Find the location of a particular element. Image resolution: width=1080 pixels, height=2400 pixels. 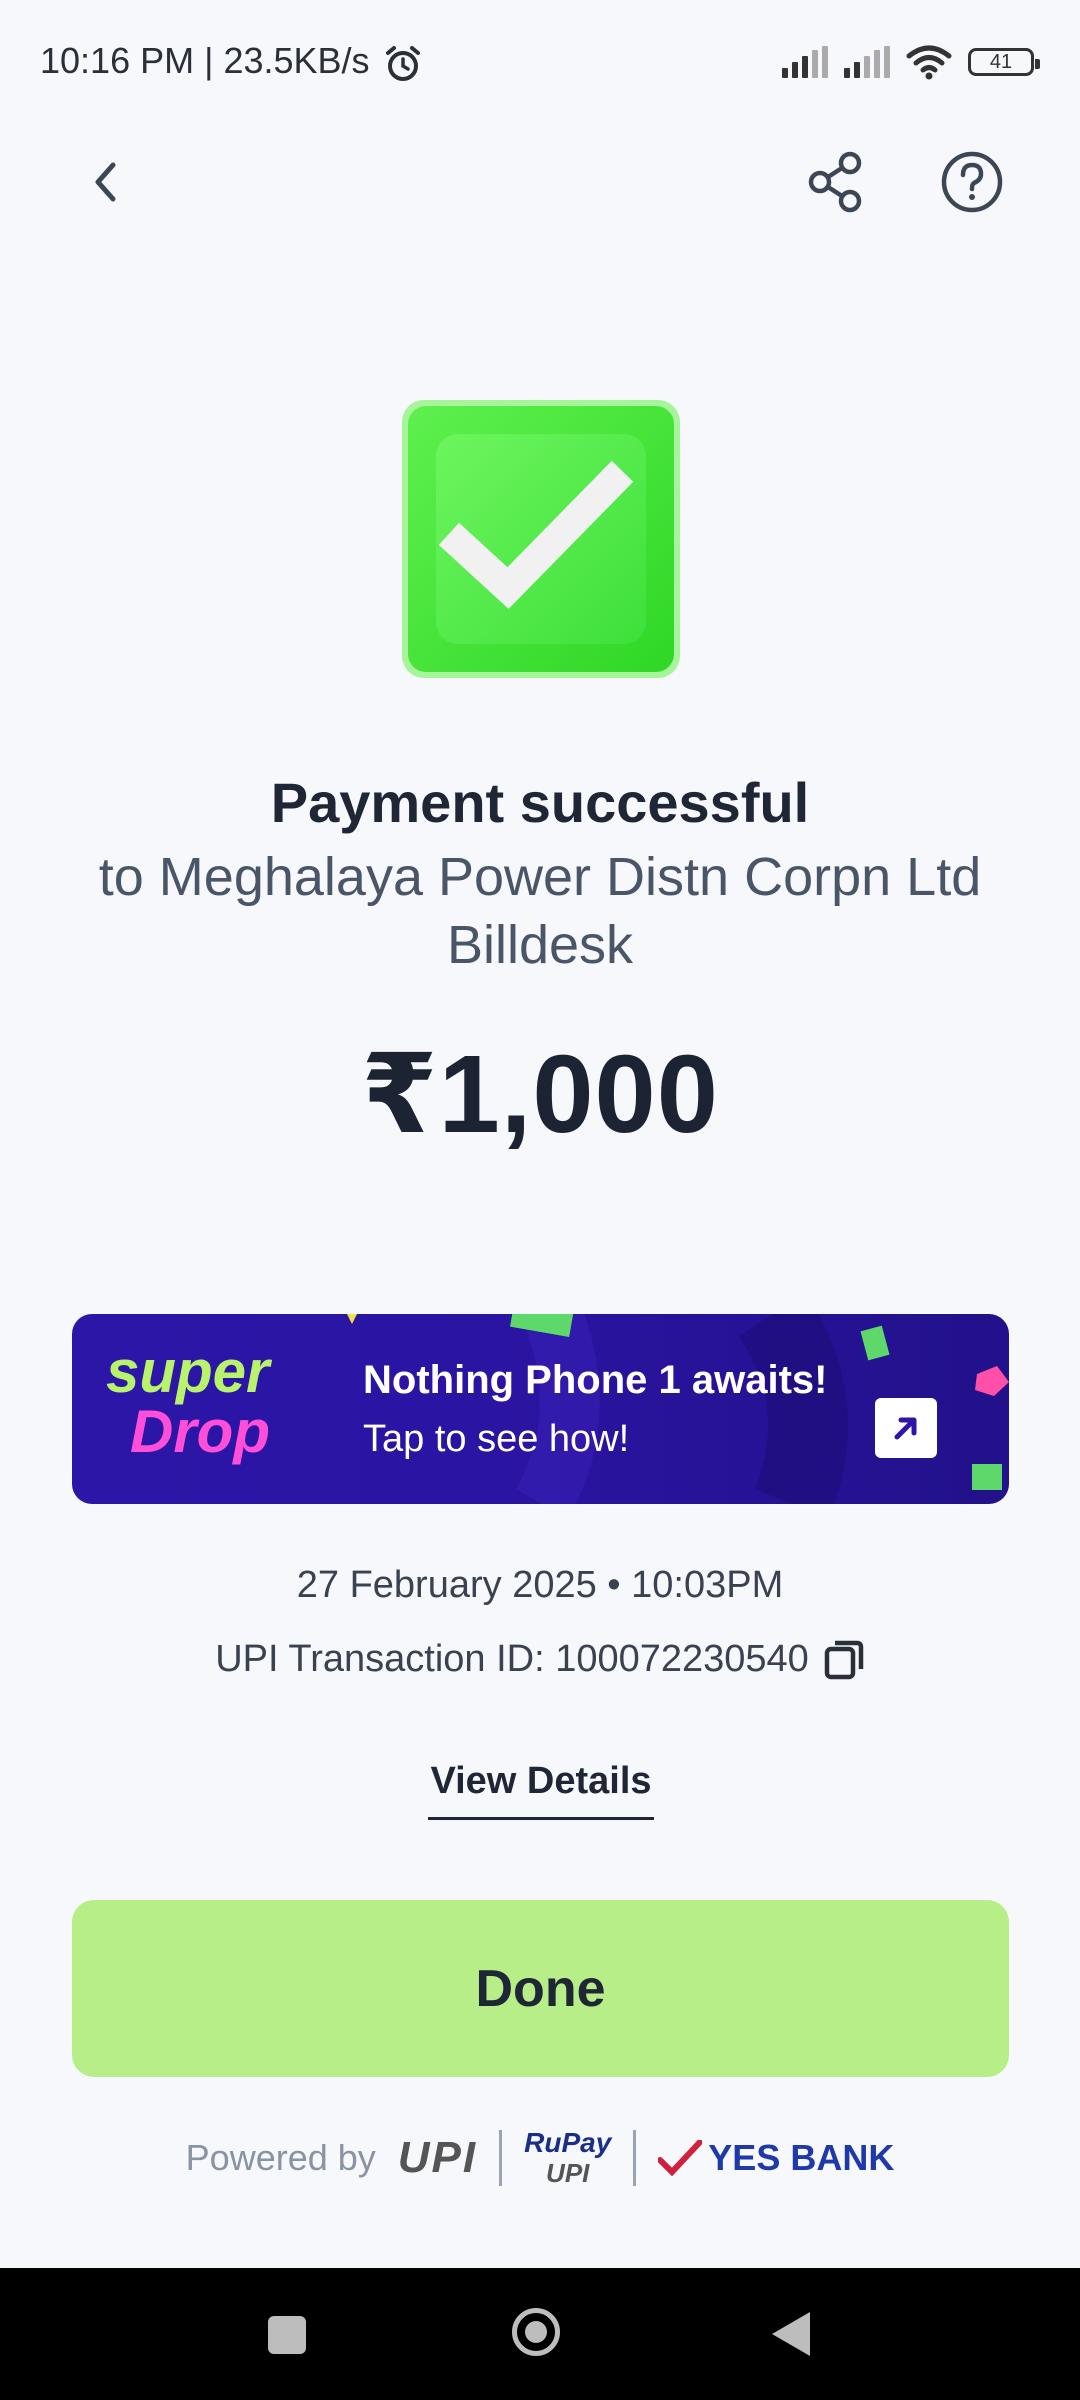

chevron-left-icon is located at coordinates (105, 182).